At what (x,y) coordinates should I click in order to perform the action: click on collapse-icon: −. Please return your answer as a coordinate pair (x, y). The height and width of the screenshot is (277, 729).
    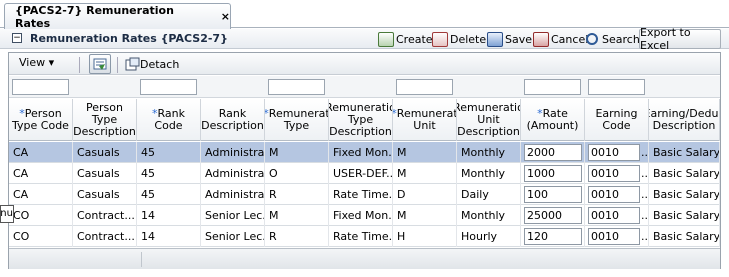
    Looking at the image, I should click on (17, 38).